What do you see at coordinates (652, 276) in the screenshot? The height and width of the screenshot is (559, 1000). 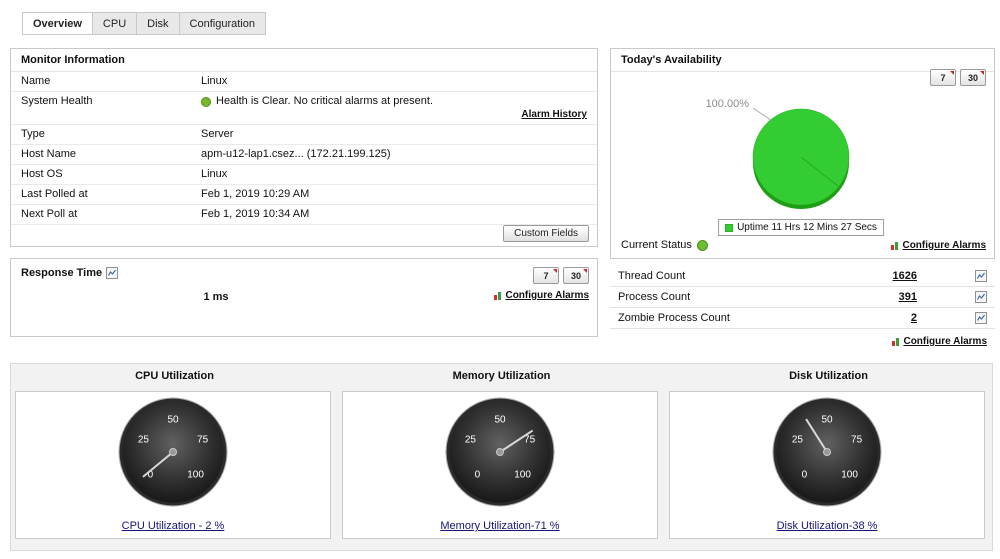 I see `row-label: Thread Count` at bounding box center [652, 276].